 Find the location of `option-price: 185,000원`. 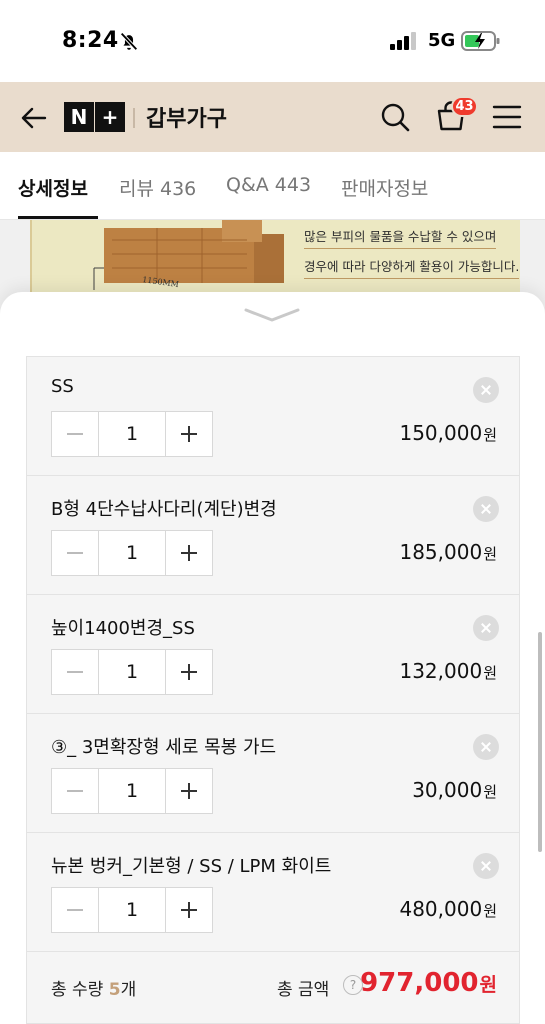

option-price: 185,000원 is located at coordinates (448, 552).